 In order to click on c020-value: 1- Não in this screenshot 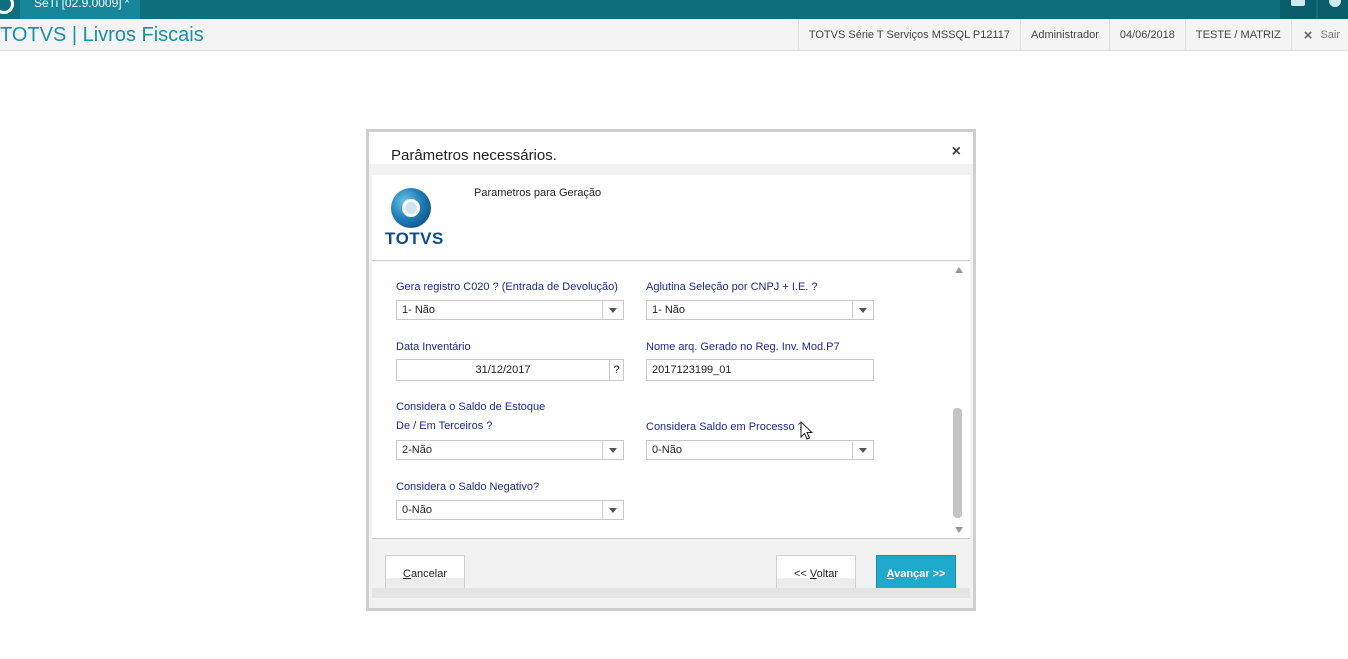, I will do `click(419, 310)`.